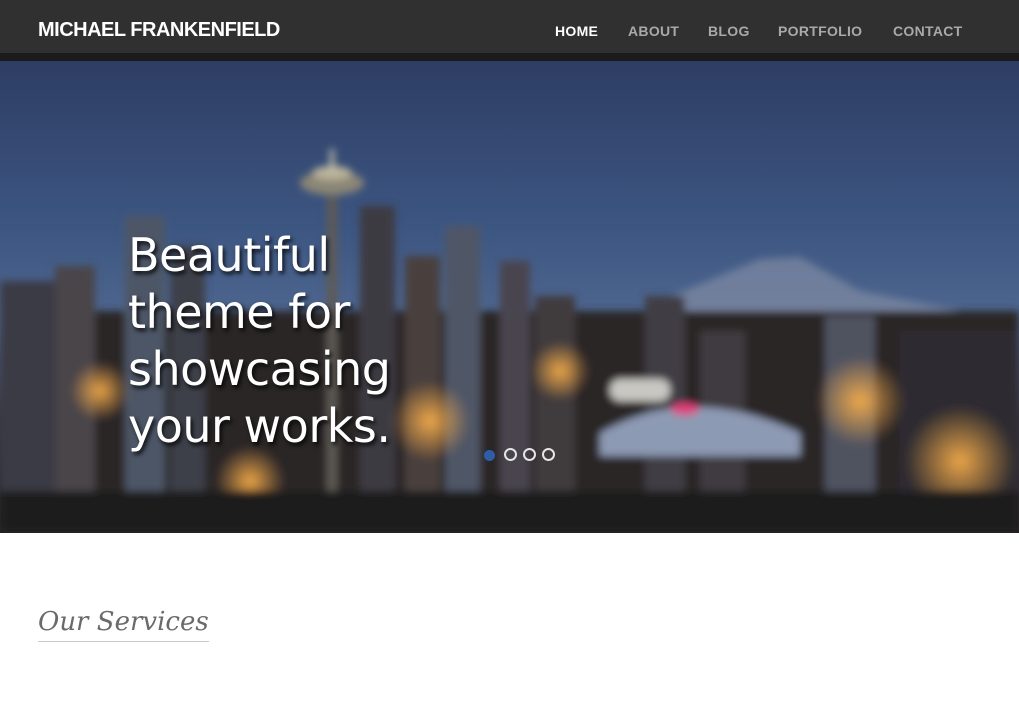 This screenshot has width=1019, height=717. I want to click on nav-home: HOME, so click(576, 31).